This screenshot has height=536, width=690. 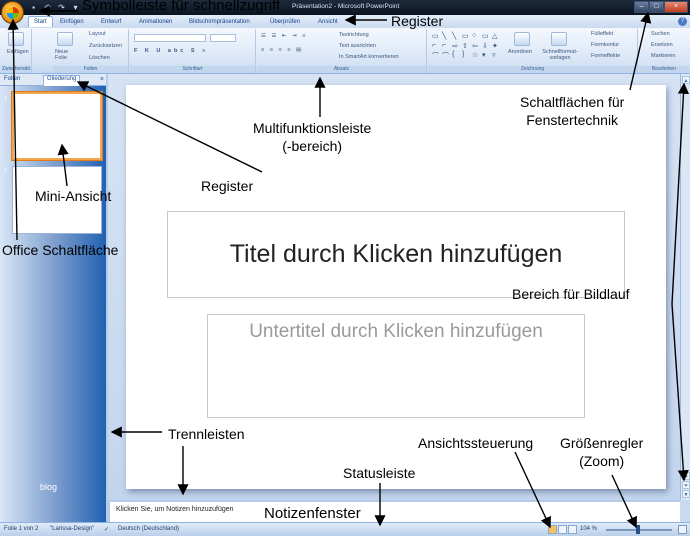 What do you see at coordinates (379, 473) in the screenshot?
I see `annotation-statusbar: Statusleiste` at bounding box center [379, 473].